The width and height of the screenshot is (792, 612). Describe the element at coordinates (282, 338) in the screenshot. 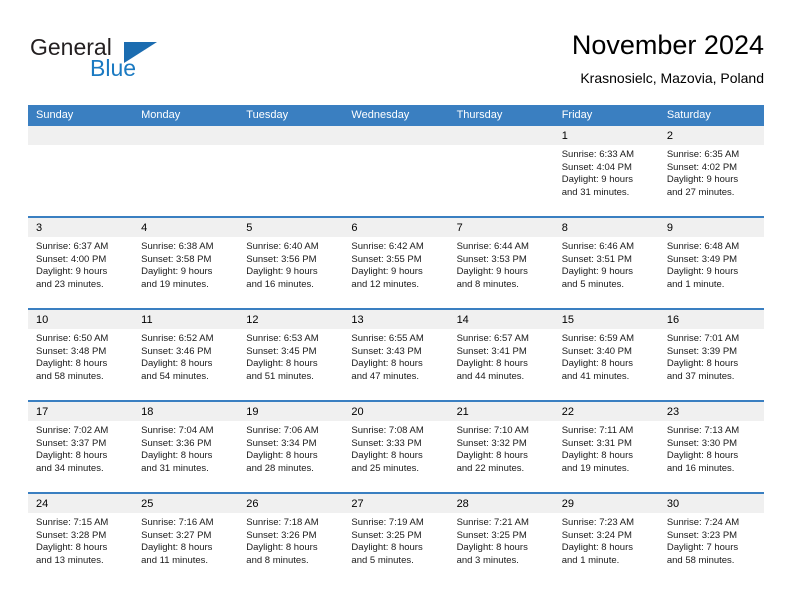

I see `sunrise-text: Sunrise: 6:53 AM` at that location.